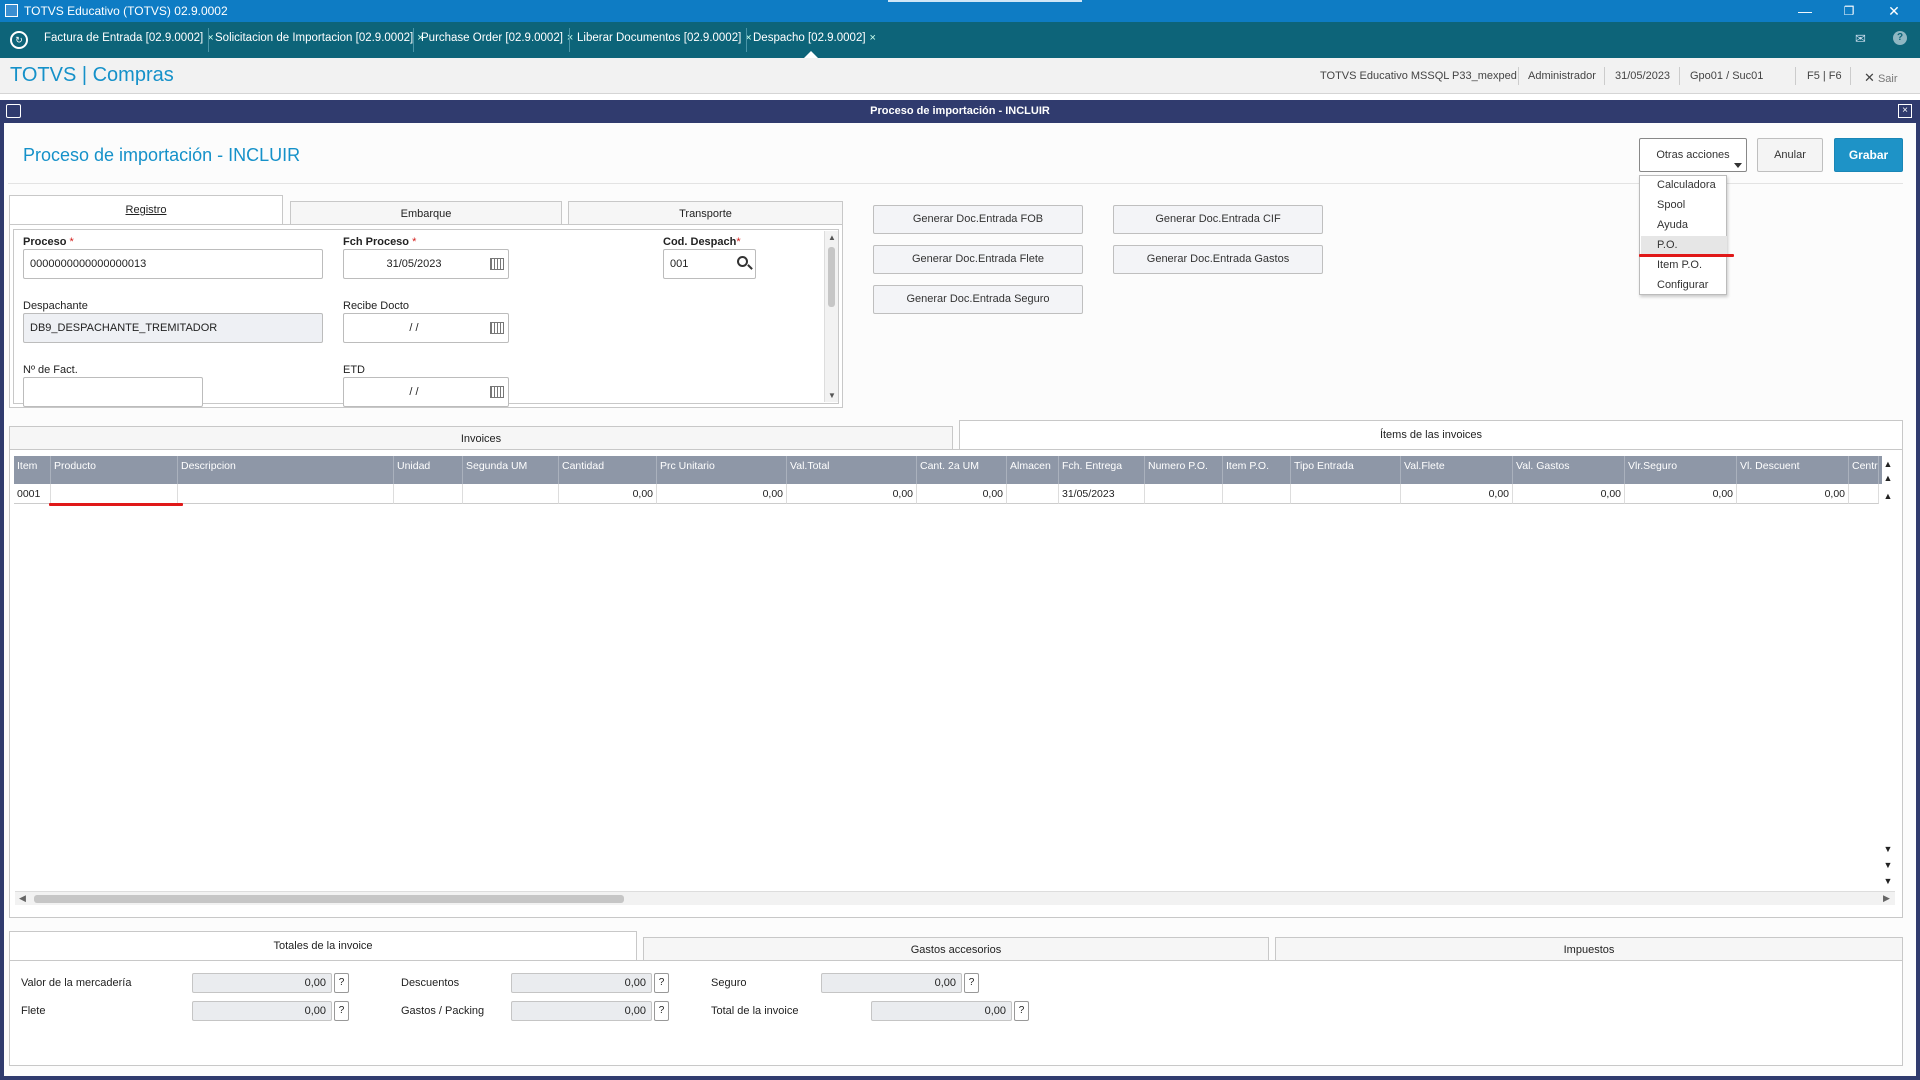  Describe the element at coordinates (1218, 259) in the screenshot. I see `gen-gastos-button: Generar Doc.Entrada Gastos` at that location.